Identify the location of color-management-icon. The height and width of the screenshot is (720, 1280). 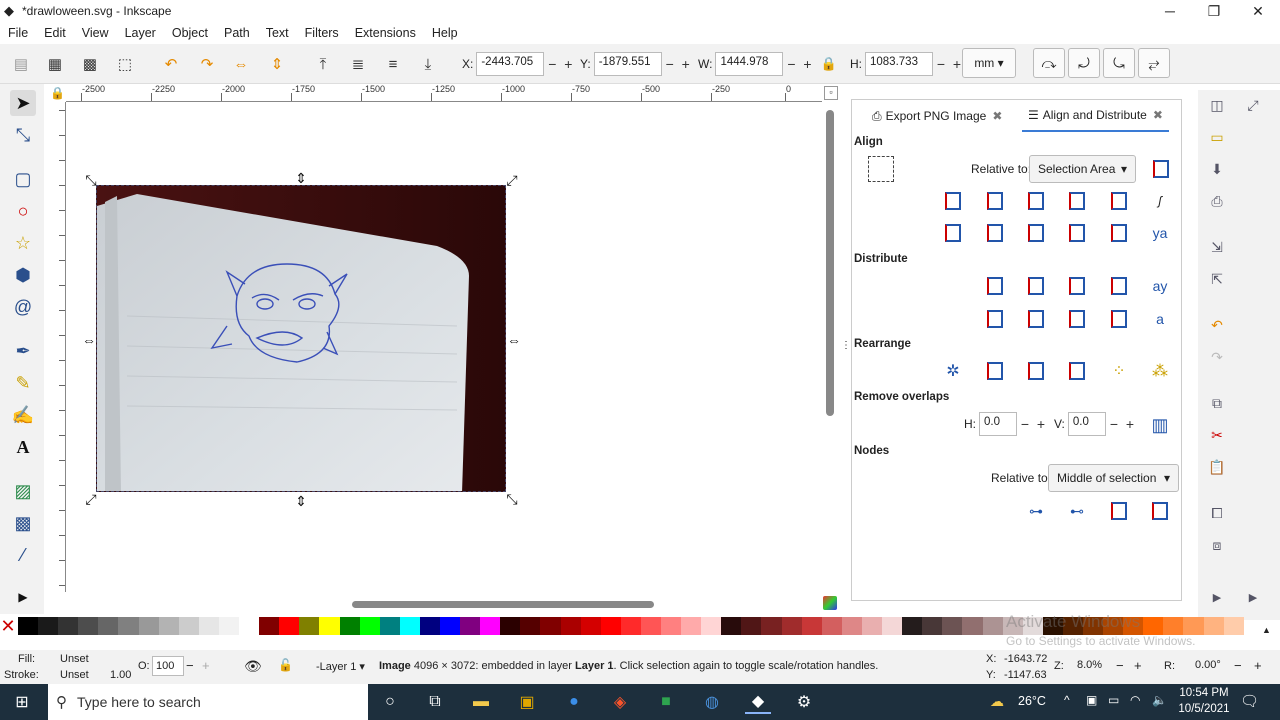
(830, 603).